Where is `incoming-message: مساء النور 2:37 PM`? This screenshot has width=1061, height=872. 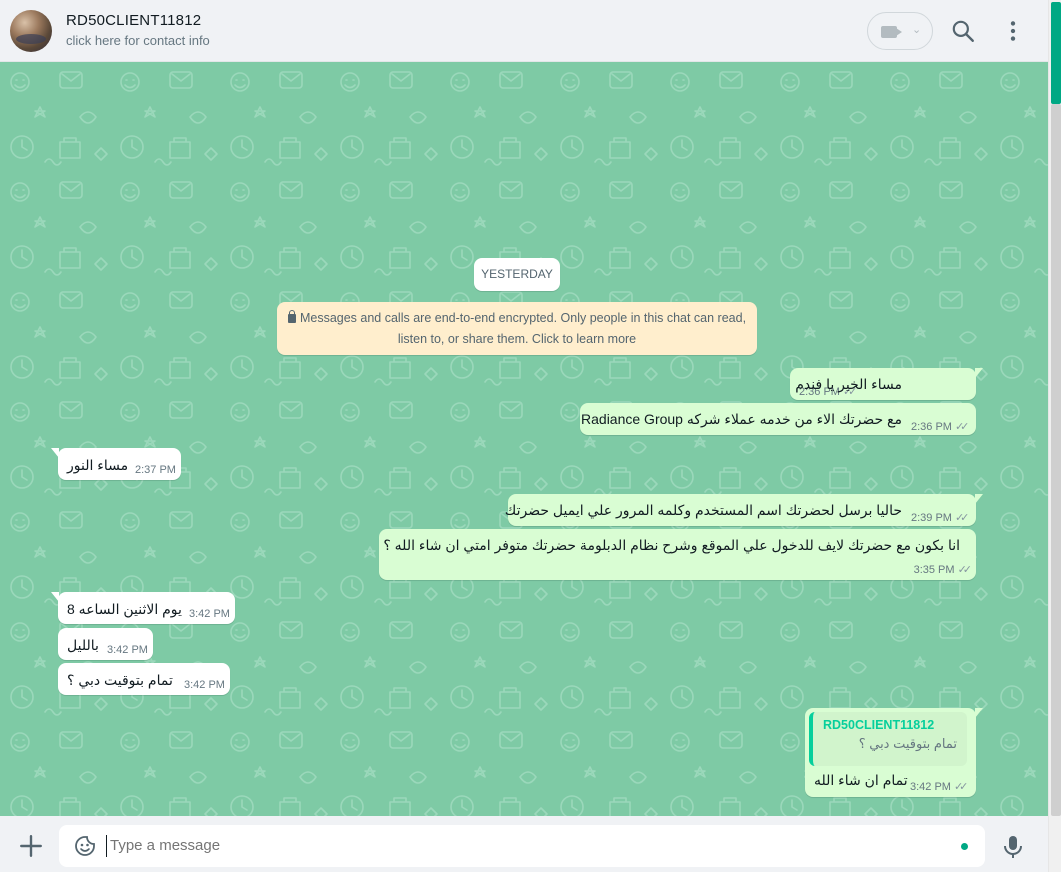 incoming-message: مساء النور 2:37 PM is located at coordinates (116, 464).